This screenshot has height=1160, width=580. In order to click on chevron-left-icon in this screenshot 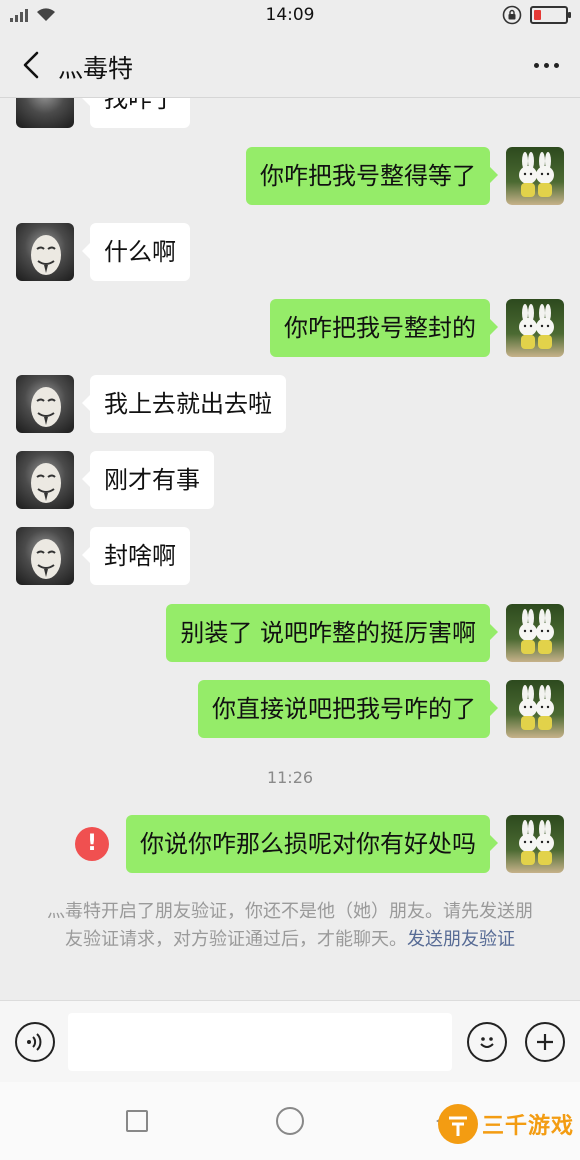, I will do `click(31, 65)`.